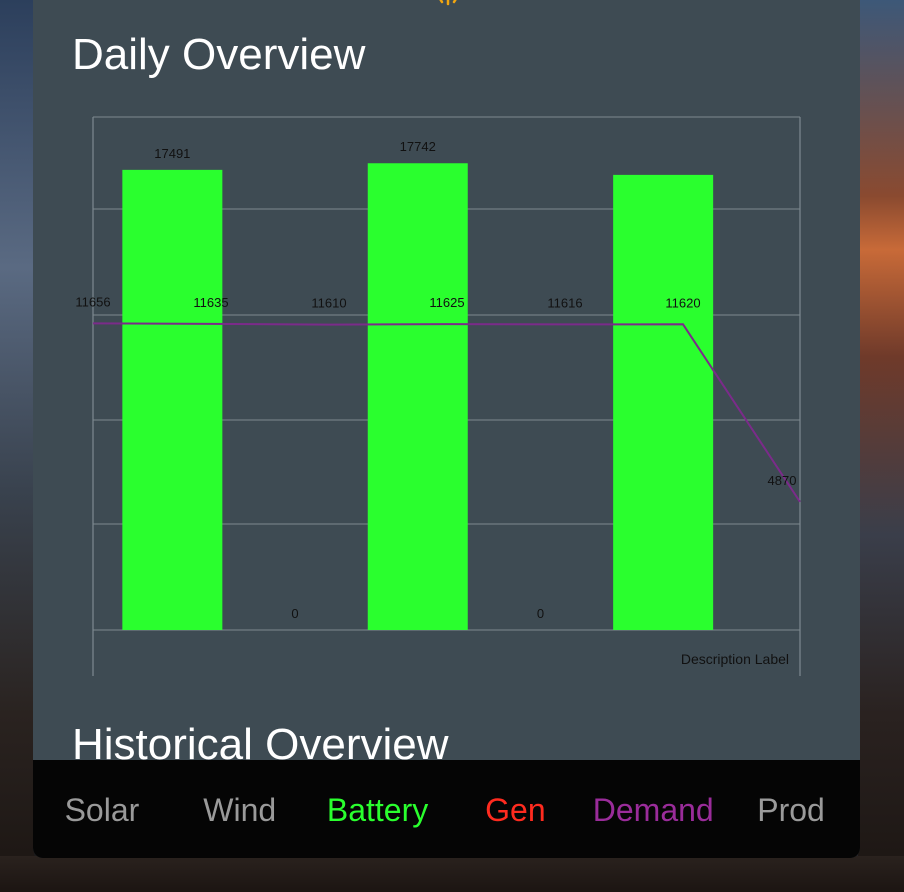  Describe the element at coordinates (735, 659) in the screenshot. I see `chart-description-label: Description Label` at that location.